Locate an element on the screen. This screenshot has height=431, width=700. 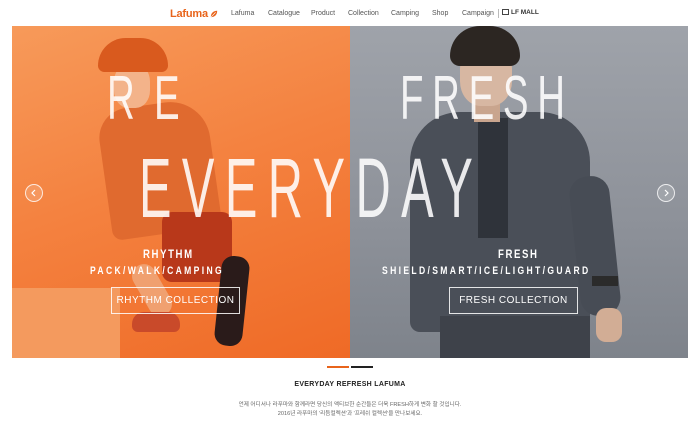
description-line: 2016년 라푸마의 '리듬컬렉션'과 '프레쉬 컬렉션'을 만나보세요. is located at coordinates (350, 414).